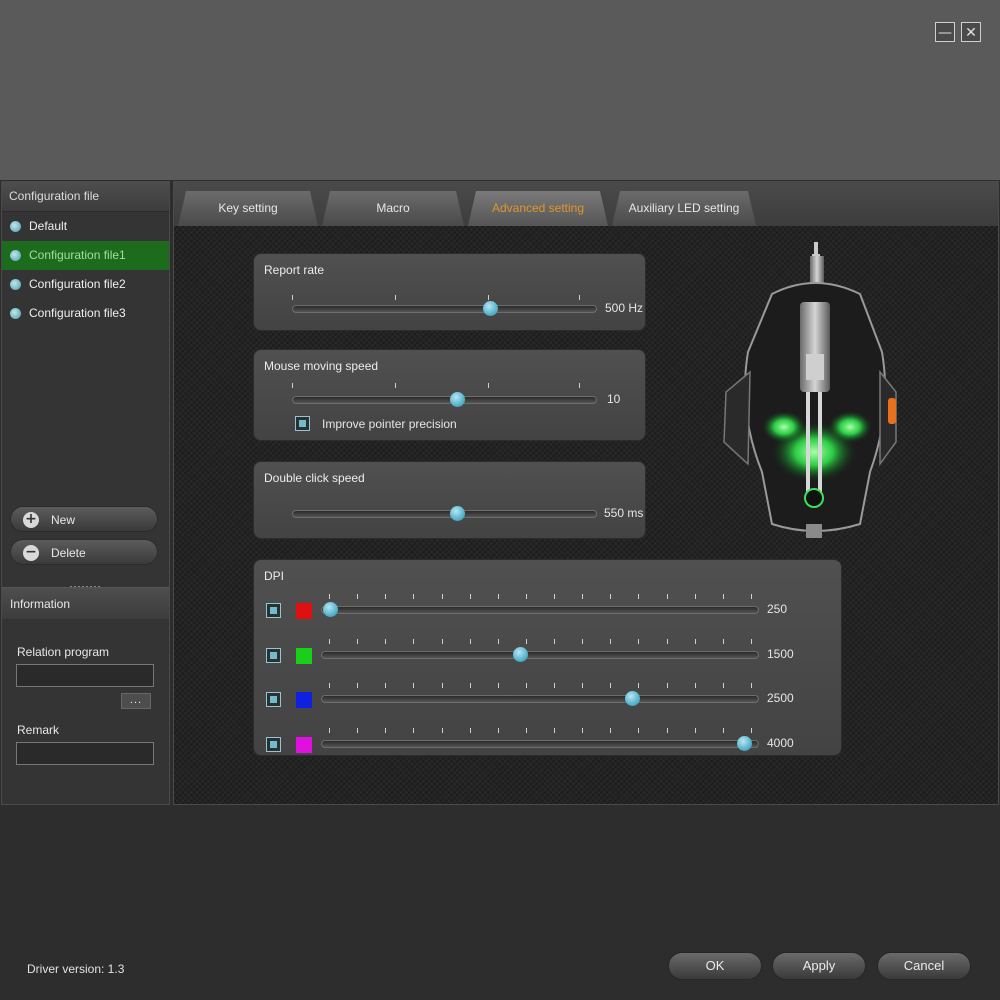 This screenshot has width=1000, height=1000. I want to click on mouse-speed-title: Mouse moving speed, so click(321, 366).